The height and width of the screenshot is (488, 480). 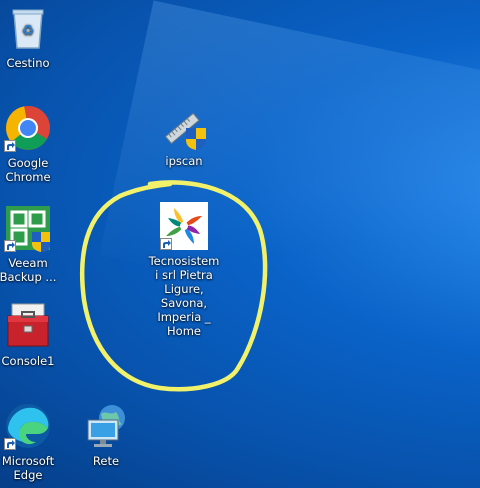 What do you see at coordinates (28, 468) in the screenshot?
I see `desktop-icon-label: Microsoft Edge` at bounding box center [28, 468].